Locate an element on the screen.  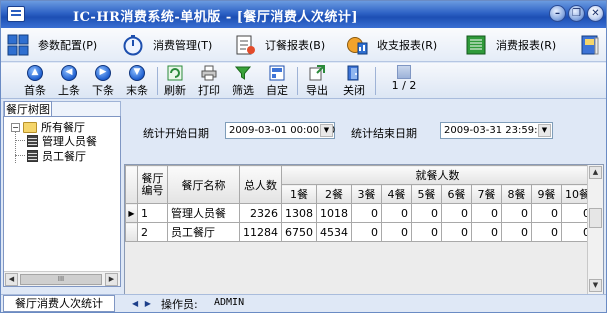
menu-help is located at coordinates (593, 45).